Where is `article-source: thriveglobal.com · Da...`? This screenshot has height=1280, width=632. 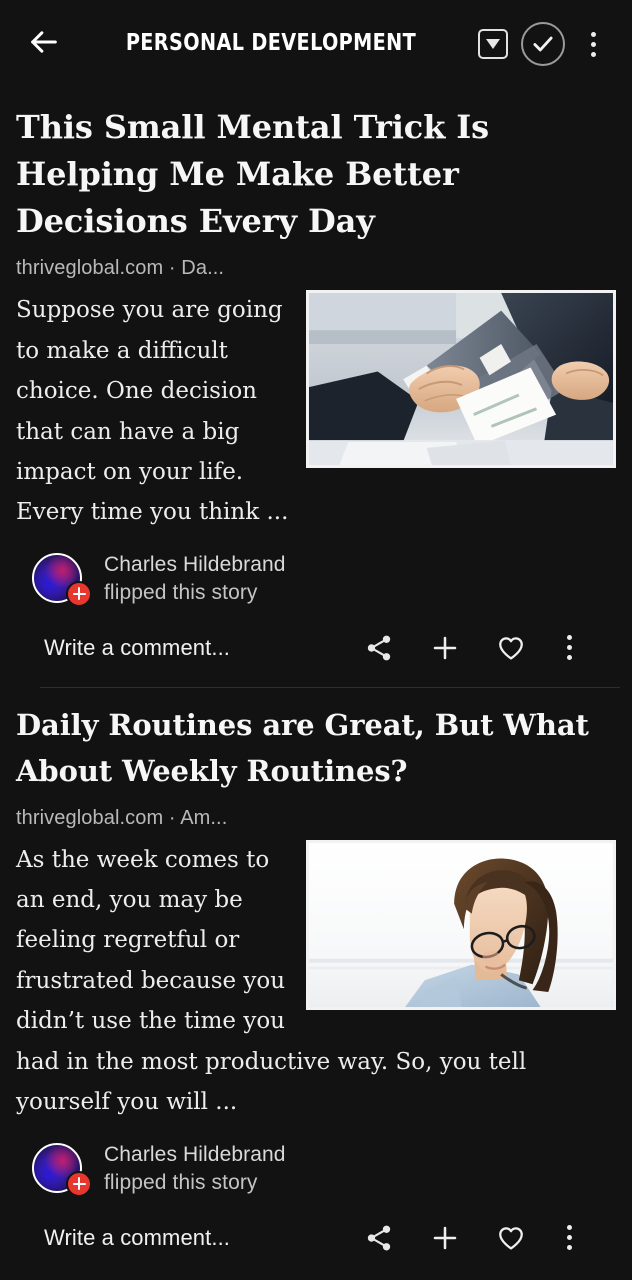
article-source: thriveglobal.com · Da... is located at coordinates (120, 268).